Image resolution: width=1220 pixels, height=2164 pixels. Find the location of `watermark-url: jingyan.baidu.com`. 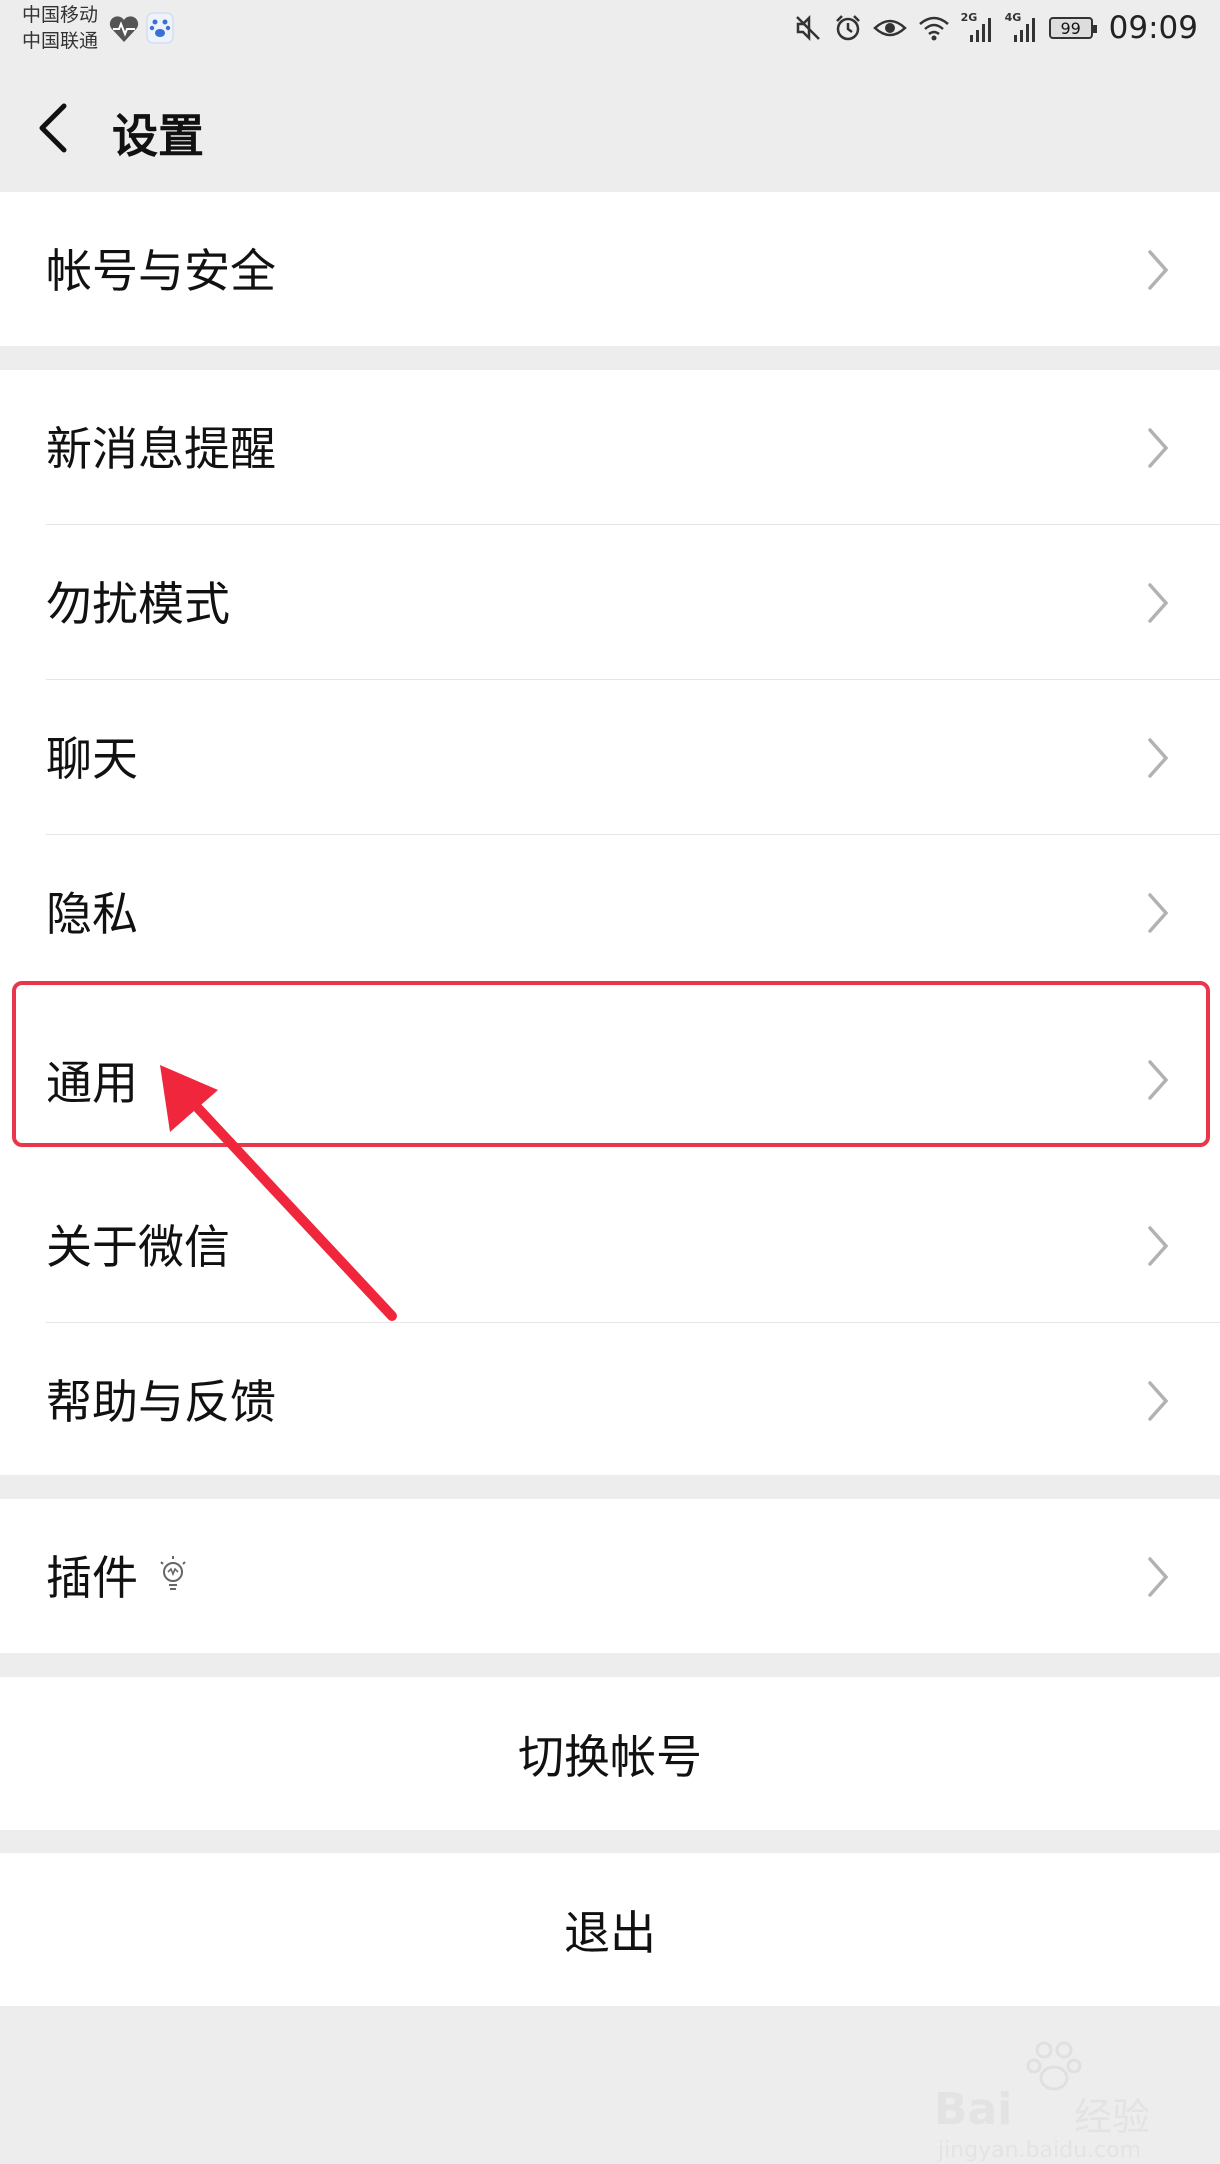

watermark-url: jingyan.baidu.com is located at coordinates (1040, 2150).